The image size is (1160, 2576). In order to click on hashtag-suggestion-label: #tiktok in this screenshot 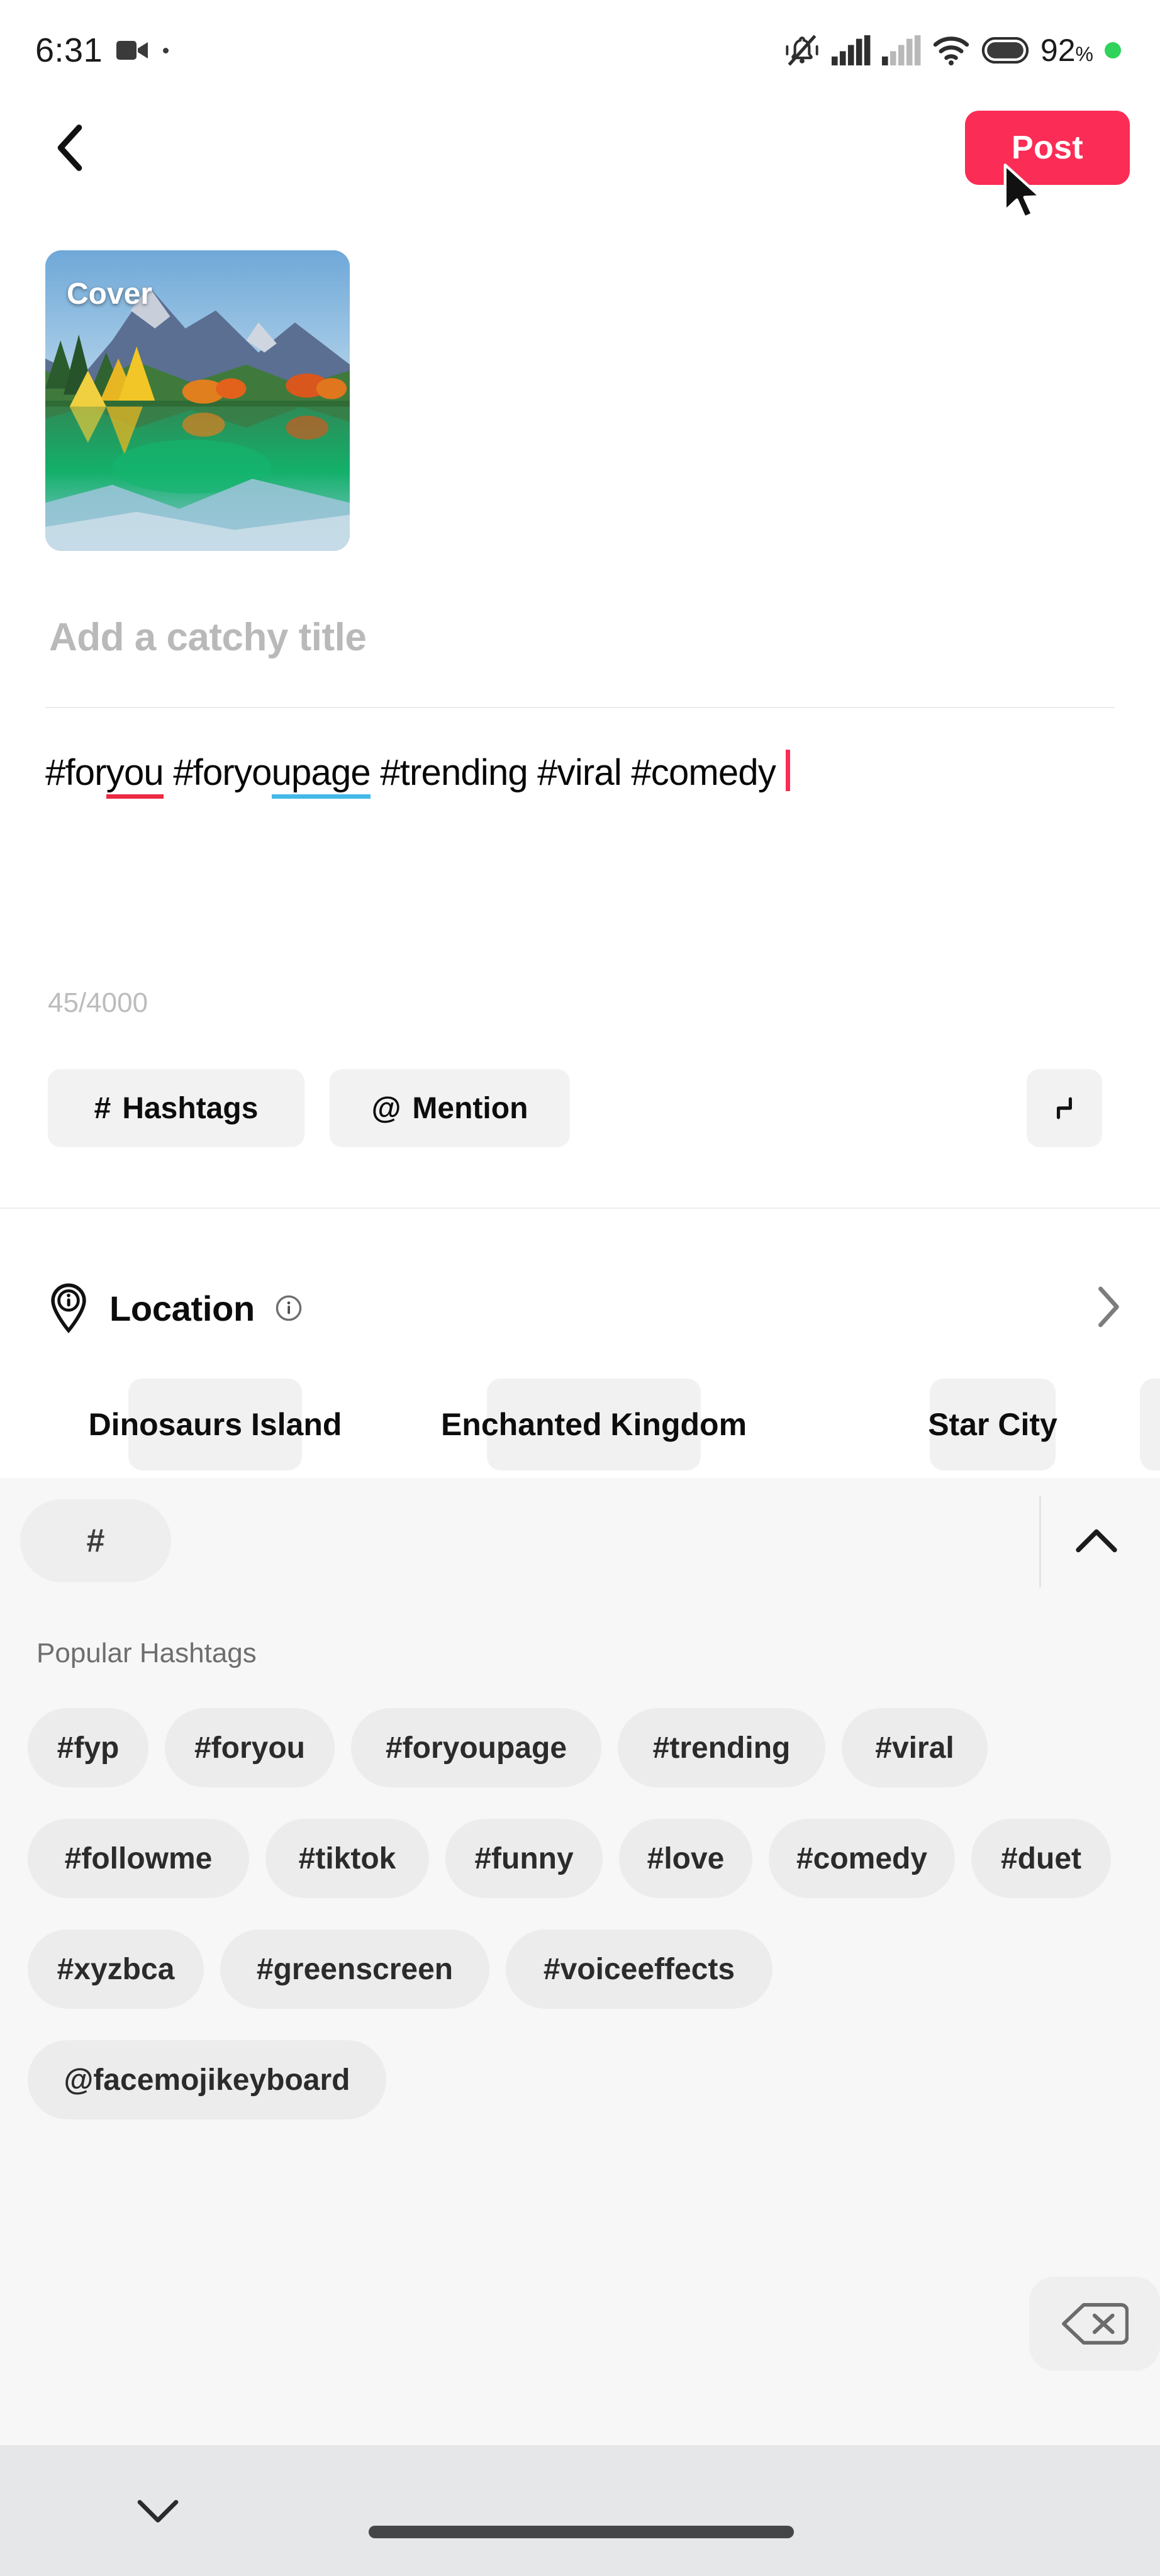, I will do `click(347, 1858)`.